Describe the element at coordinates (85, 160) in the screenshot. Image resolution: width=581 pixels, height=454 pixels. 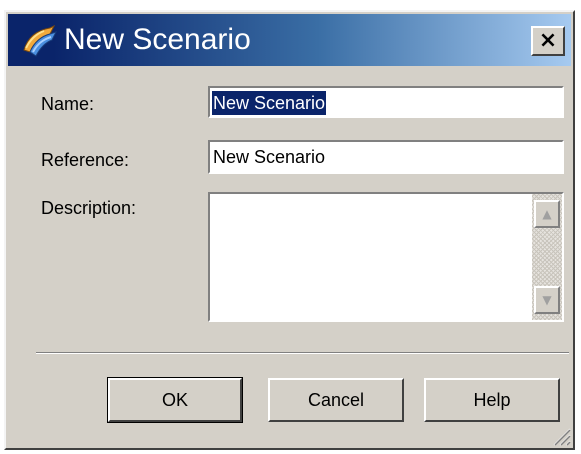
I see `reference-label: Reference:` at that location.